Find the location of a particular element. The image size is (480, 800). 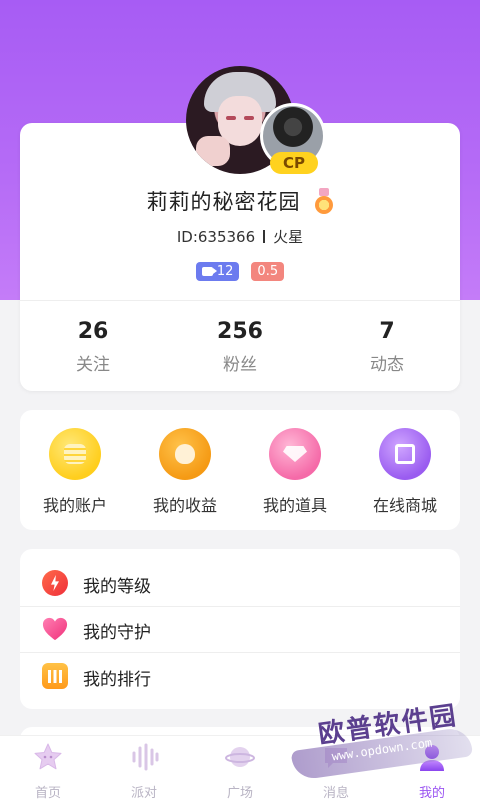

video-count-tag: 12 is located at coordinates (217, 271).